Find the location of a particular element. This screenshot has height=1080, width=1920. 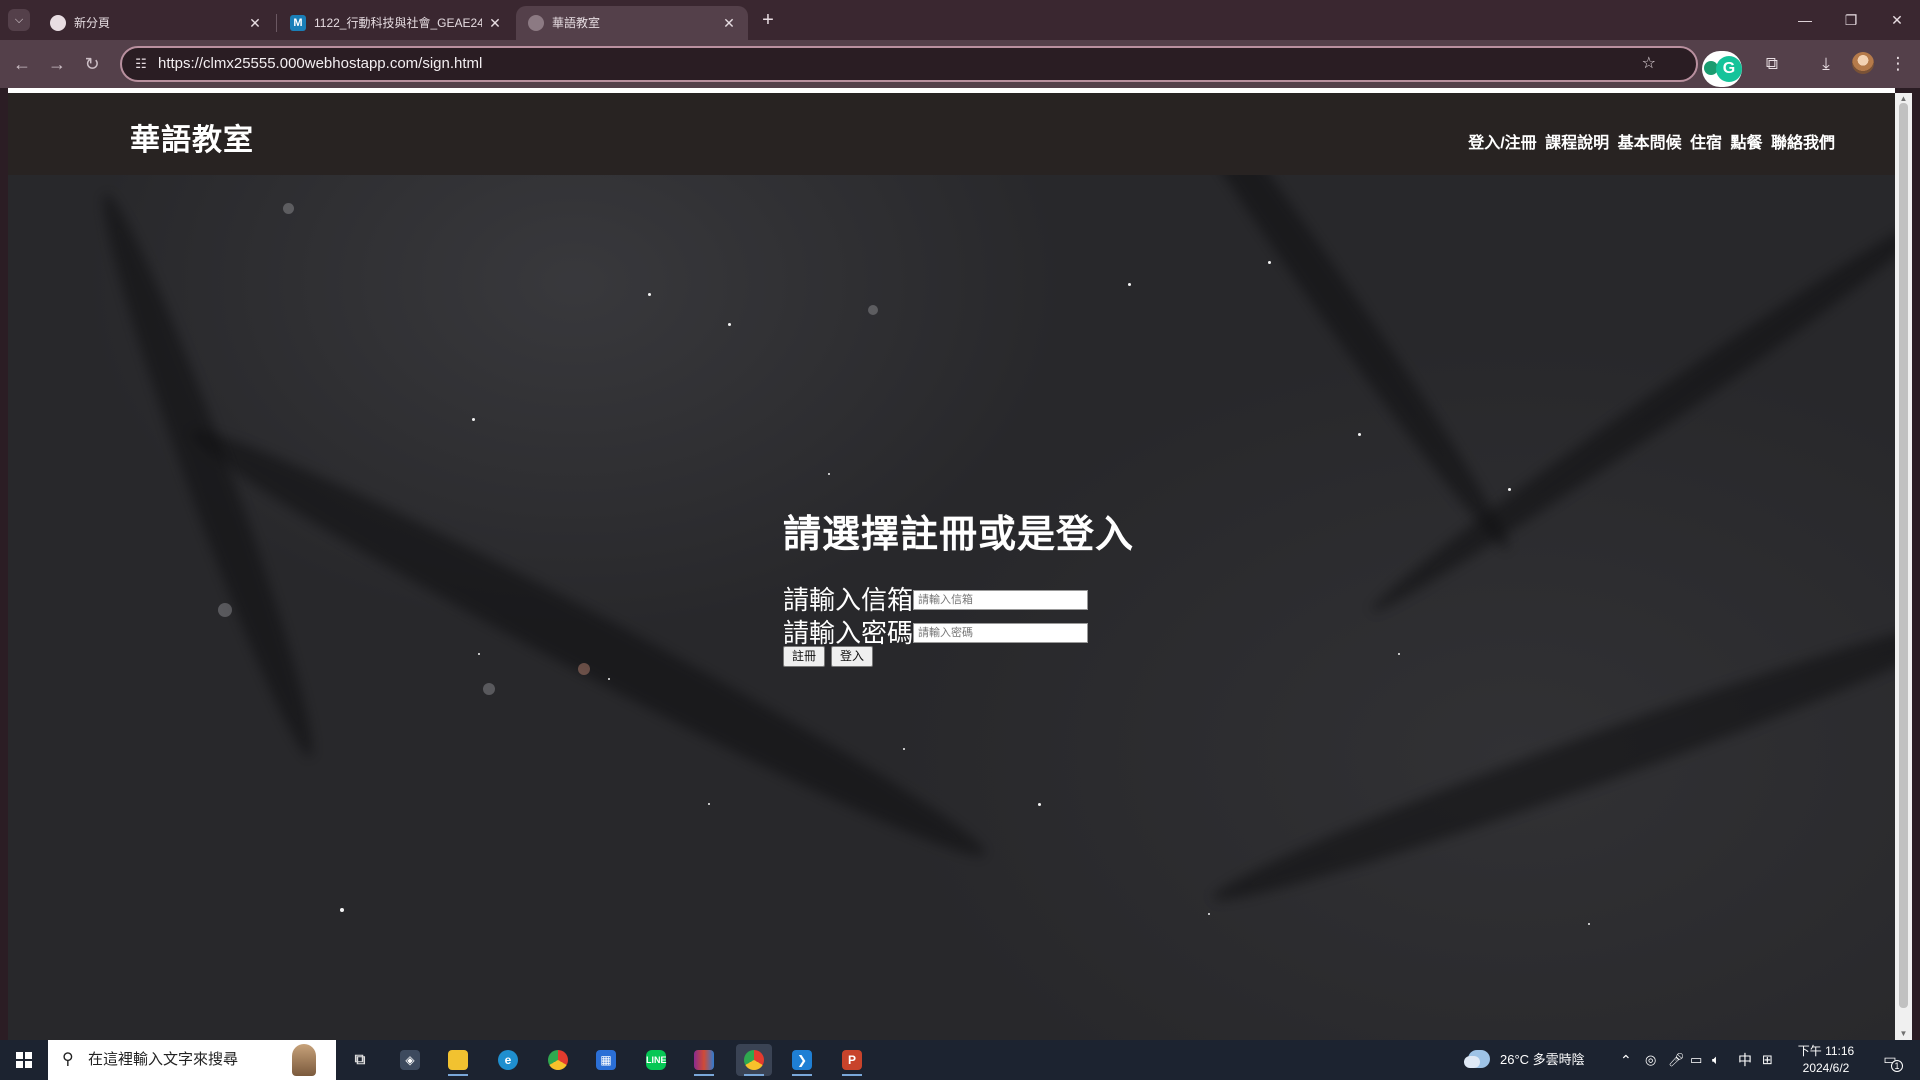

tab-new-tab: 新分頁 ✕ is located at coordinates (156, 23).